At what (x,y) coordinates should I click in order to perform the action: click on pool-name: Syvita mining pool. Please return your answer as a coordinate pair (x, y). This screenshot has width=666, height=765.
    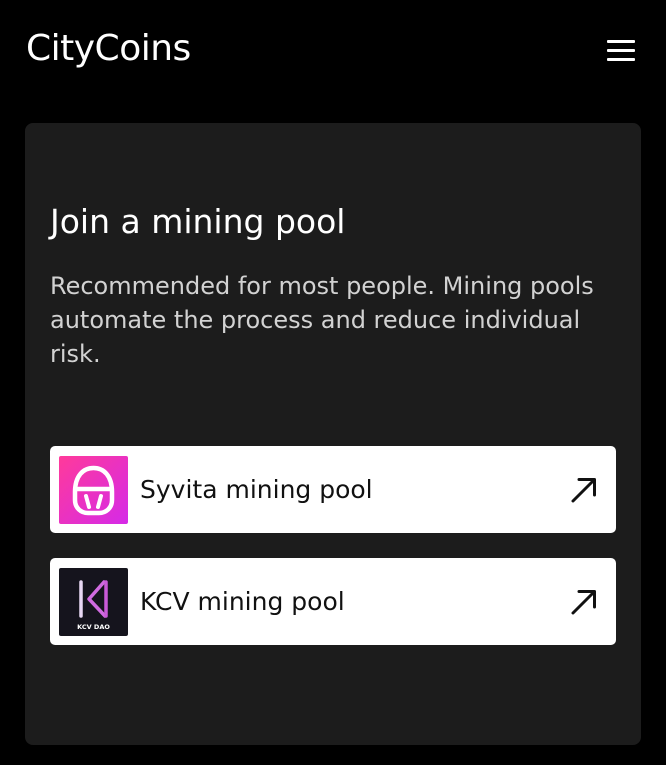
    Looking at the image, I should click on (256, 489).